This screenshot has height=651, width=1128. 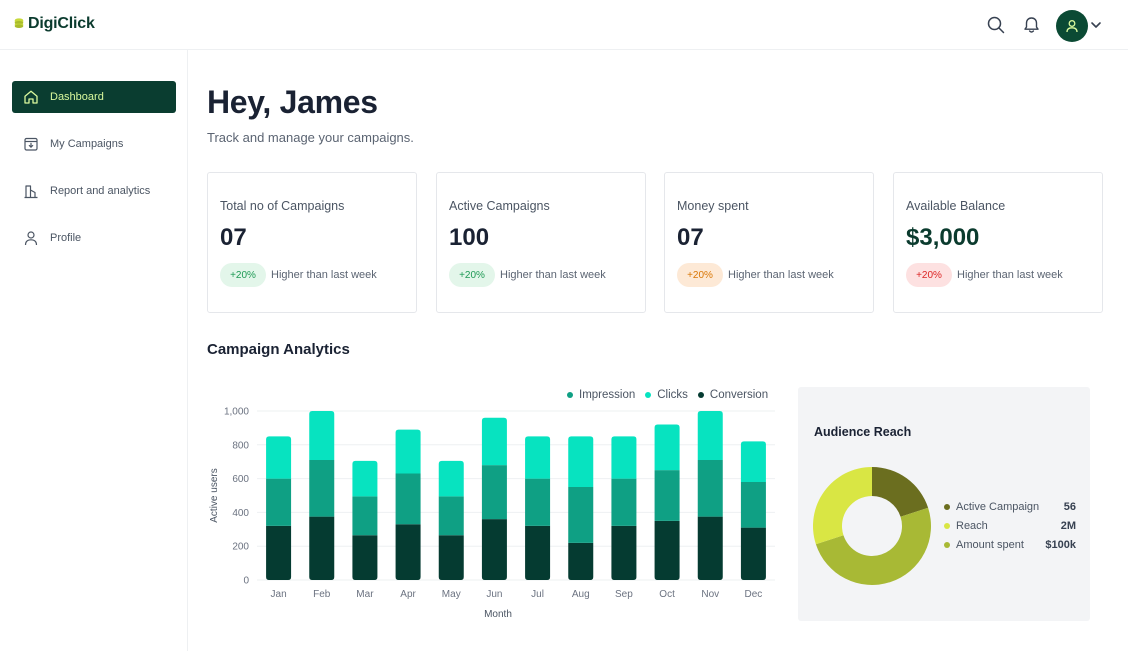 I want to click on legend-value: 2M, so click(x=1068, y=526).